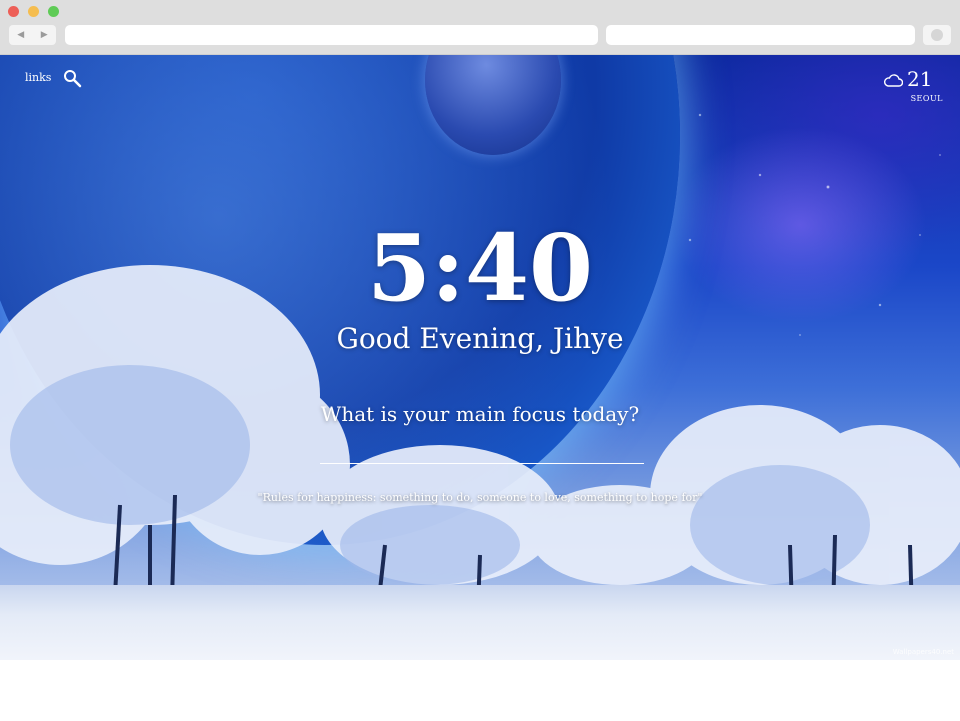  I want to click on cloud-icon, so click(893, 80).